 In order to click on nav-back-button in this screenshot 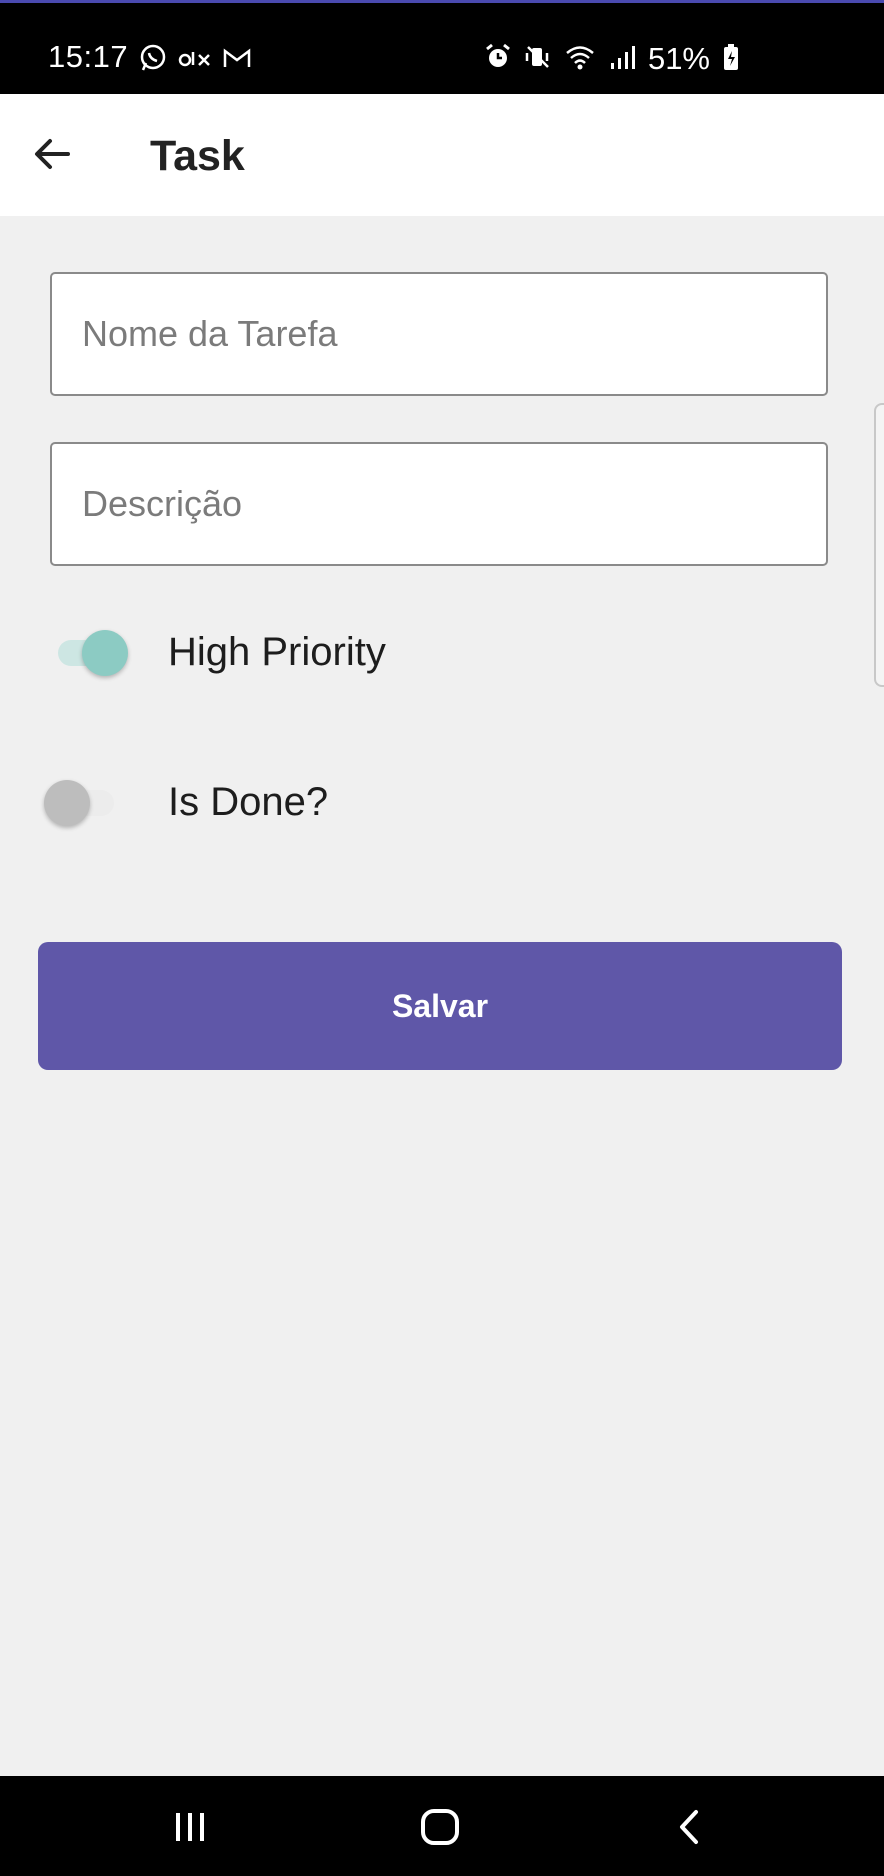, I will do `click(690, 1827)`.